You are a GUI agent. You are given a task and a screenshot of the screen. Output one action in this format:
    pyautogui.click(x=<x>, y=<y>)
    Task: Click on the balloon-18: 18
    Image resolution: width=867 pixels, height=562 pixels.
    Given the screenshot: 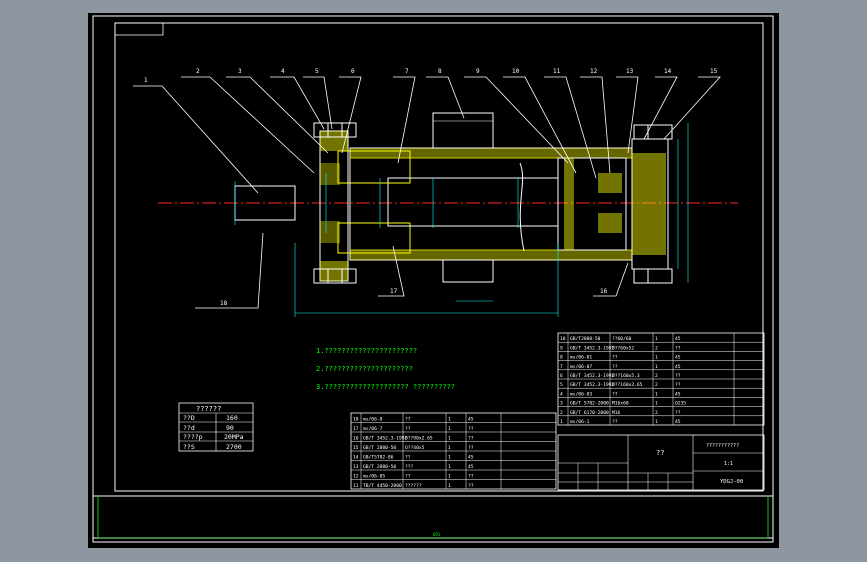 What is the action you would take?
    pyautogui.click(x=224, y=303)
    